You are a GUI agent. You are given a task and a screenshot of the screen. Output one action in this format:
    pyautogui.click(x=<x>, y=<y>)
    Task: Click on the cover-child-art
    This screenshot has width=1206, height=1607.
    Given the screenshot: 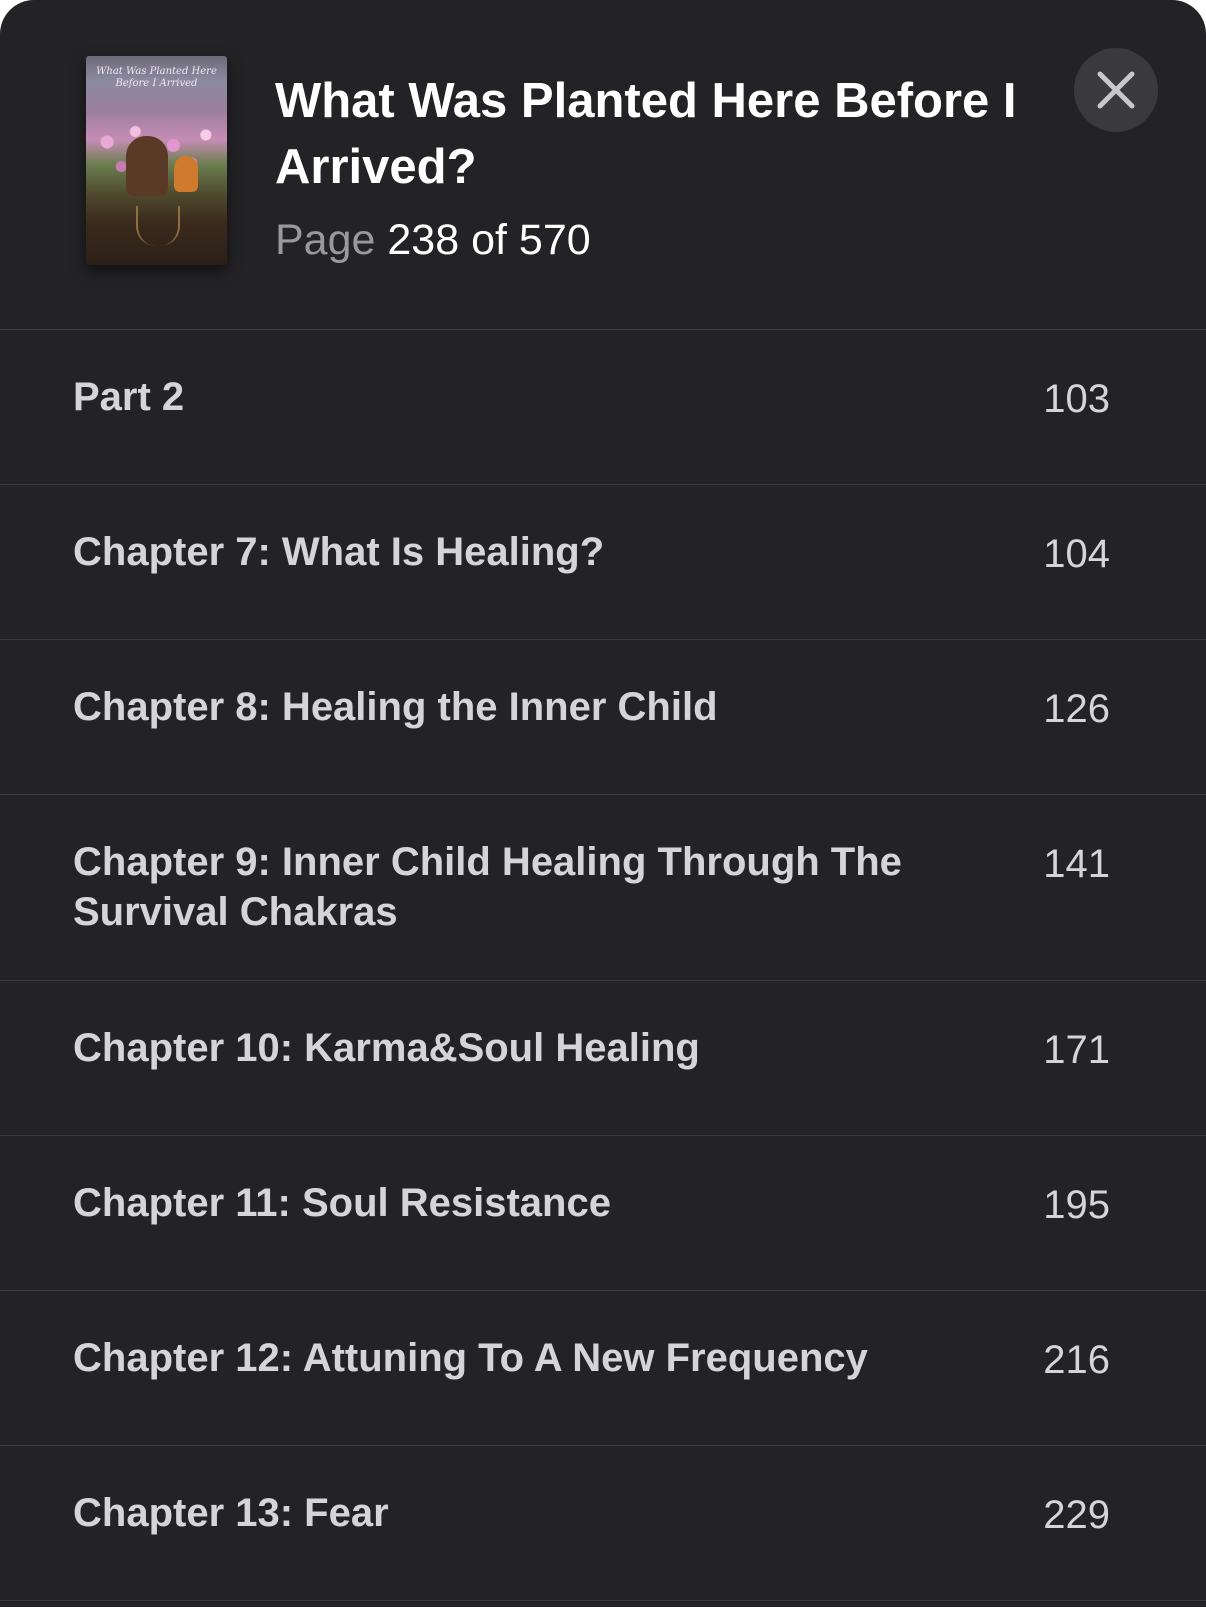 What is the action you would take?
    pyautogui.click(x=186, y=174)
    